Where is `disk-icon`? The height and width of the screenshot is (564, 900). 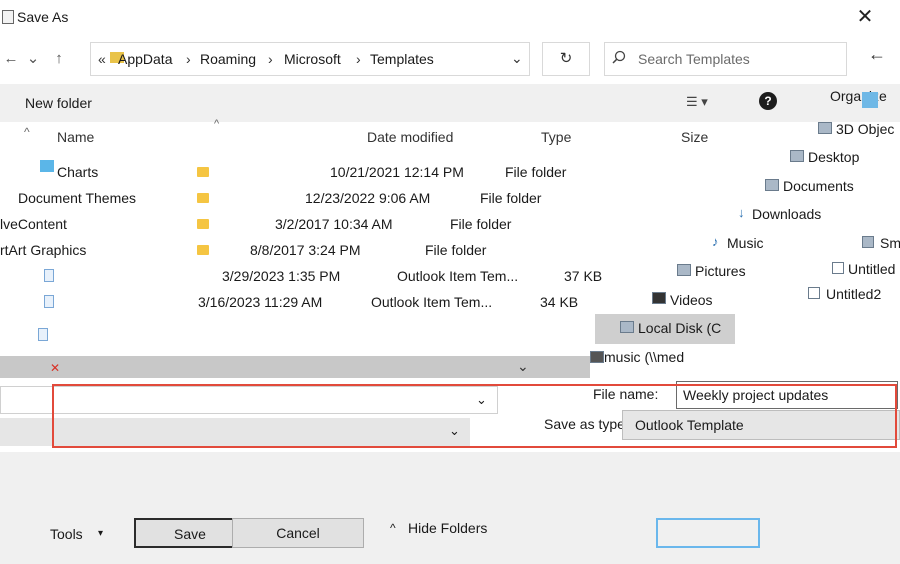
disk-icon is located at coordinates (627, 327).